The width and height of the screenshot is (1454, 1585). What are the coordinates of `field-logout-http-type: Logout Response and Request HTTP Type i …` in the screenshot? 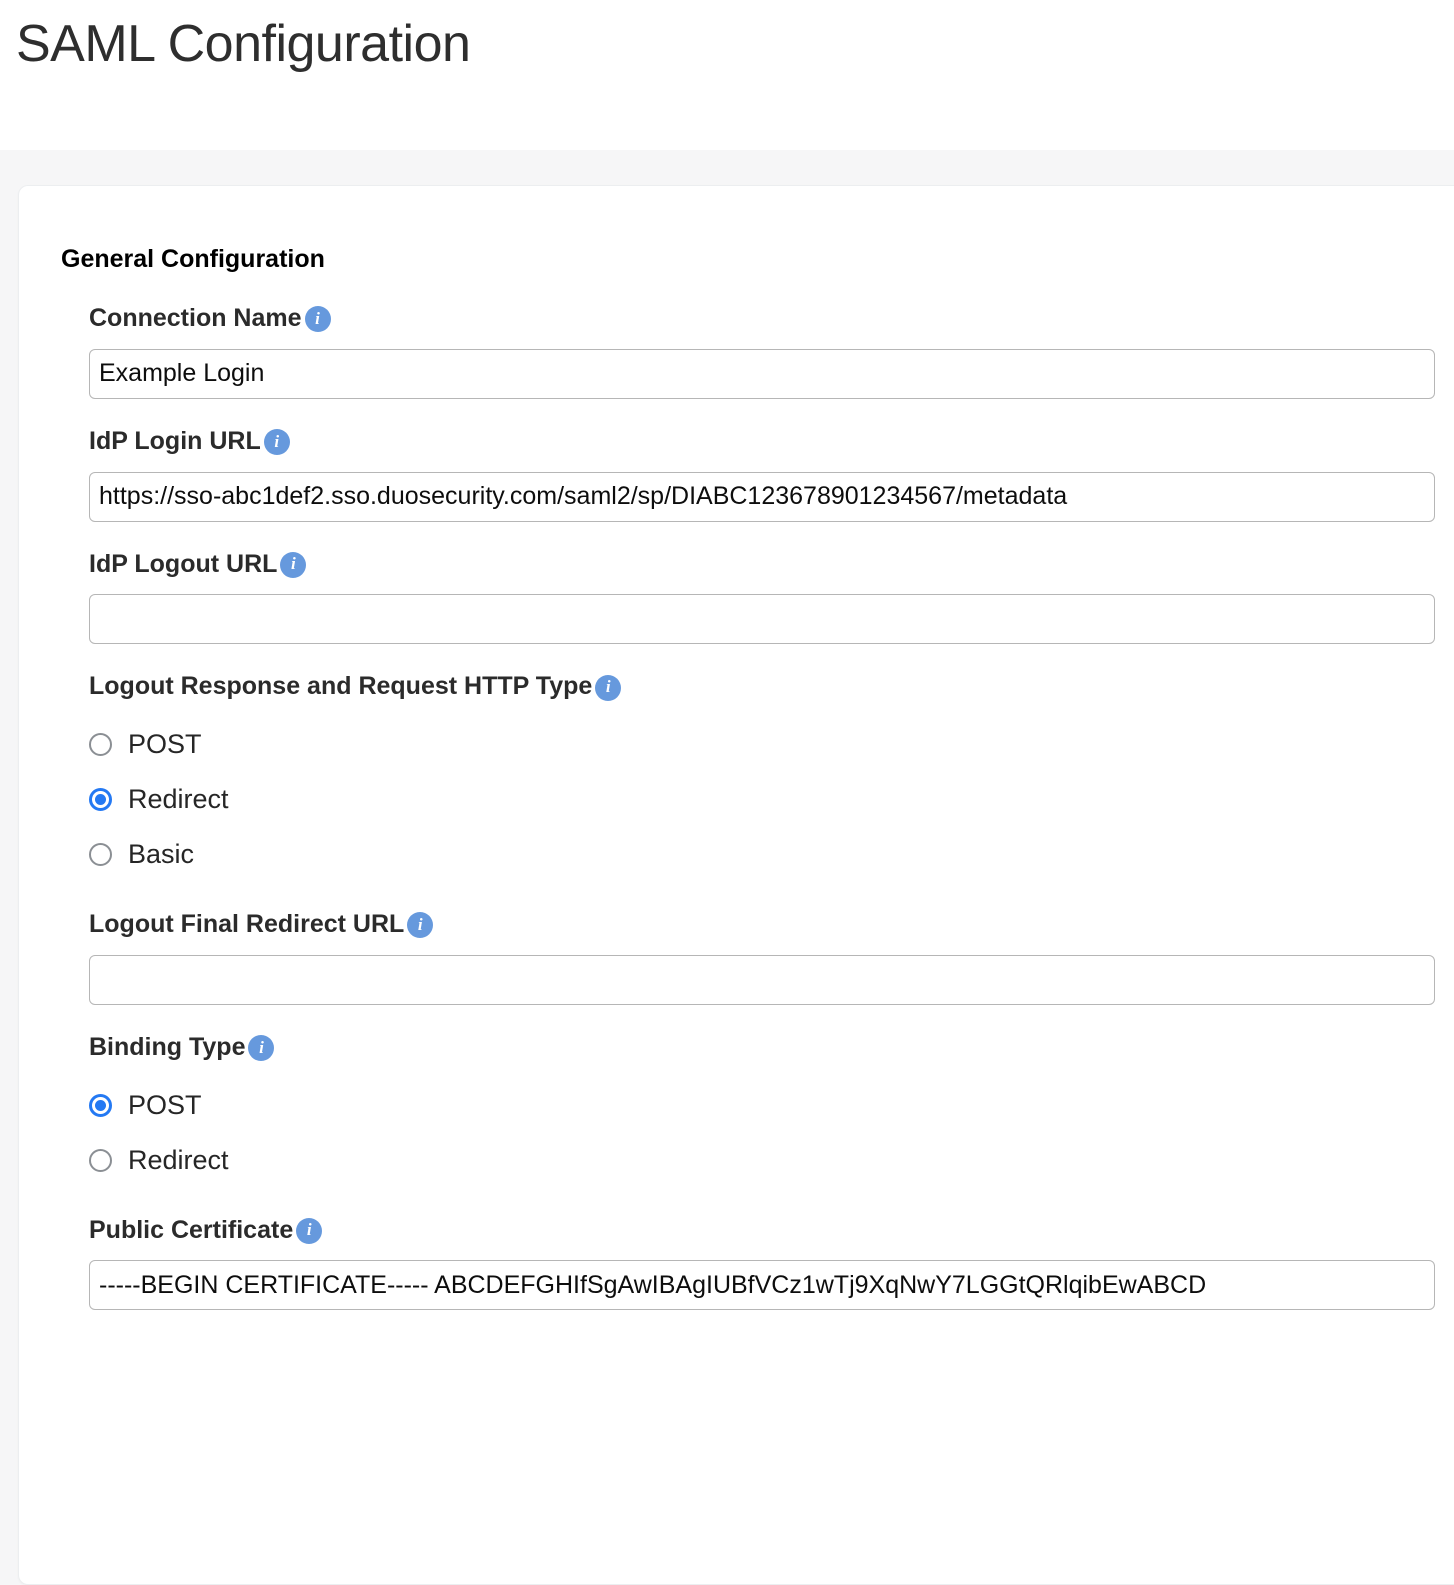 It's located at (757, 777).